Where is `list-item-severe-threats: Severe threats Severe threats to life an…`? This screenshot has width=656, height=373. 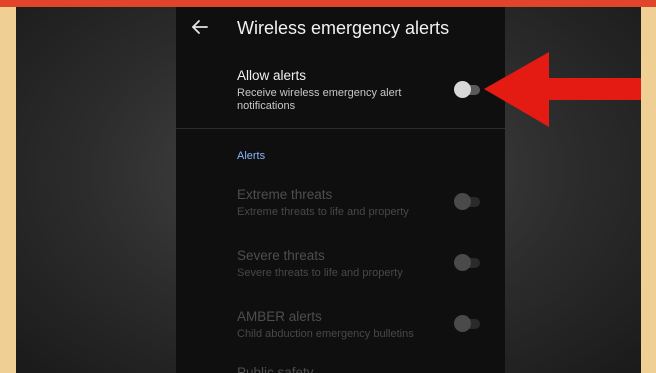 list-item-severe-threats: Severe threats Severe threats to life an… is located at coordinates (340, 268).